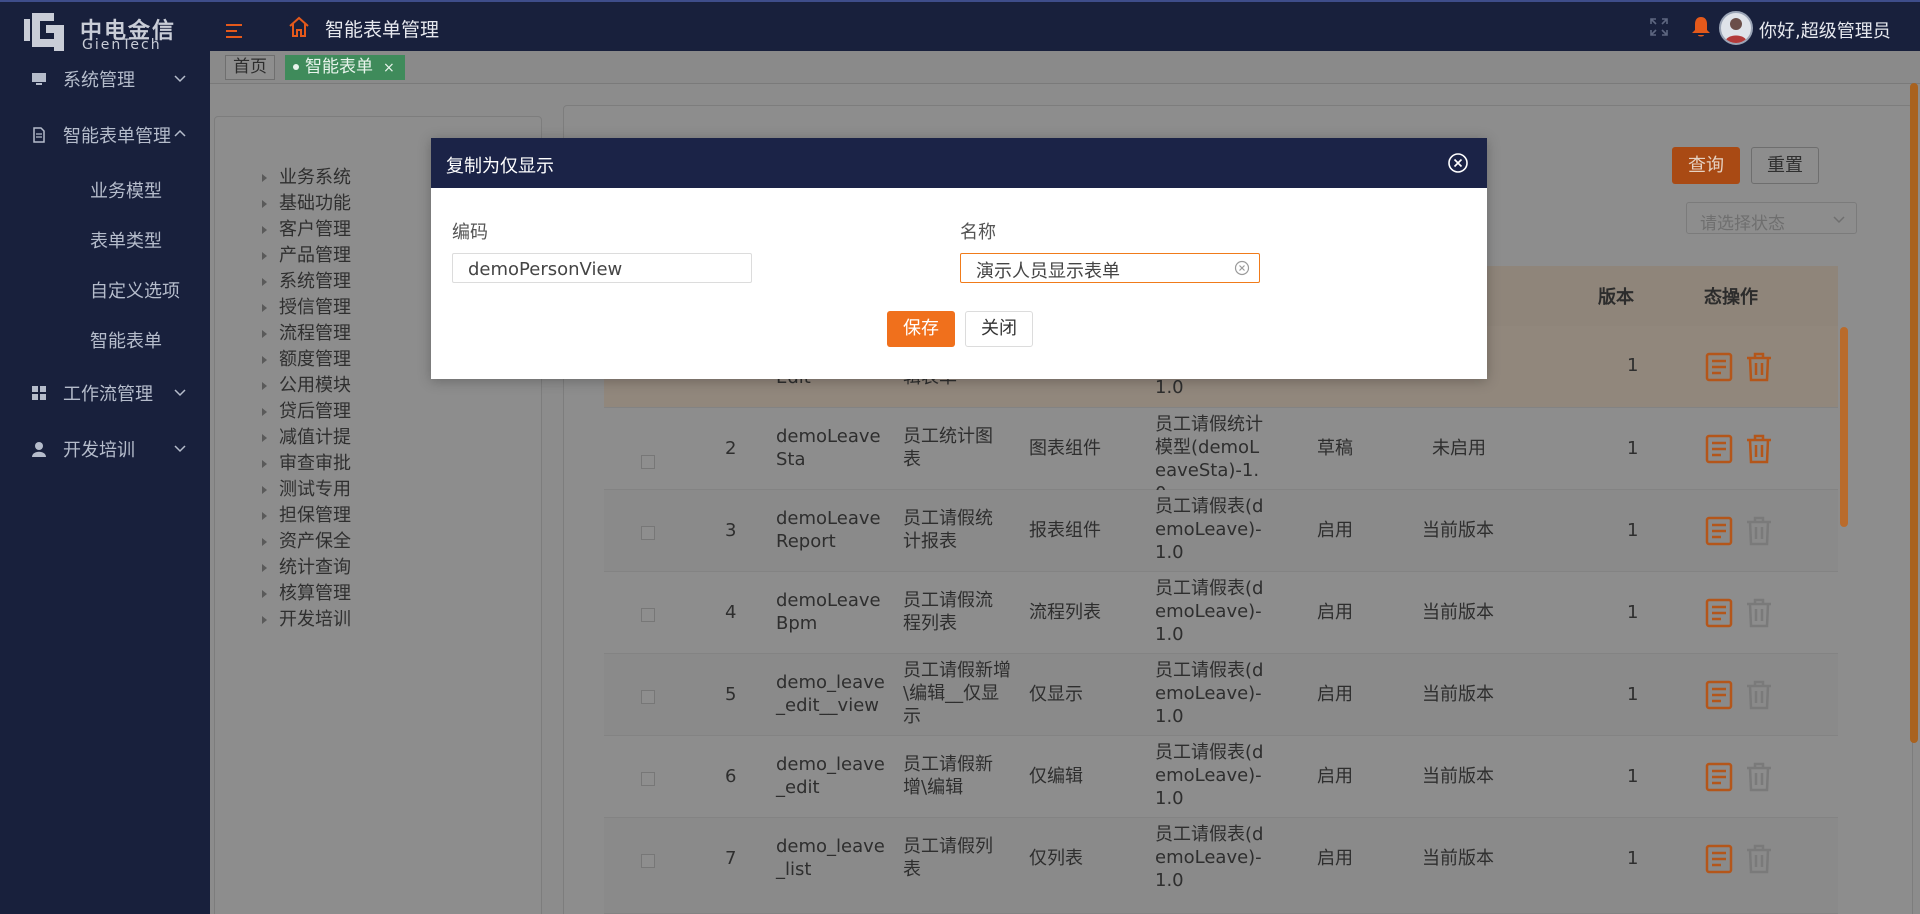  I want to click on save-button: 保存, so click(921, 329).